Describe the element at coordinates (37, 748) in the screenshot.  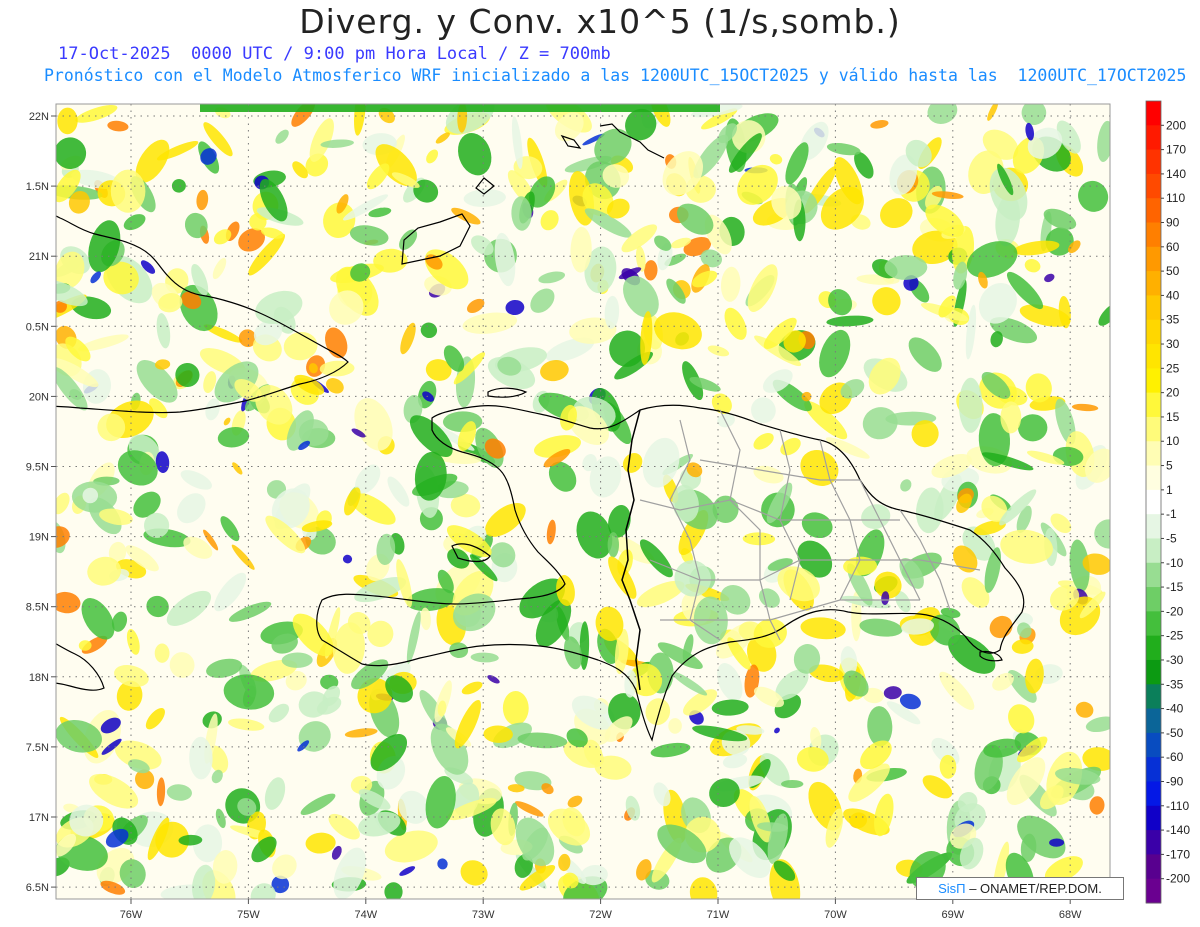
I see `lat-label: 7.5N` at that location.